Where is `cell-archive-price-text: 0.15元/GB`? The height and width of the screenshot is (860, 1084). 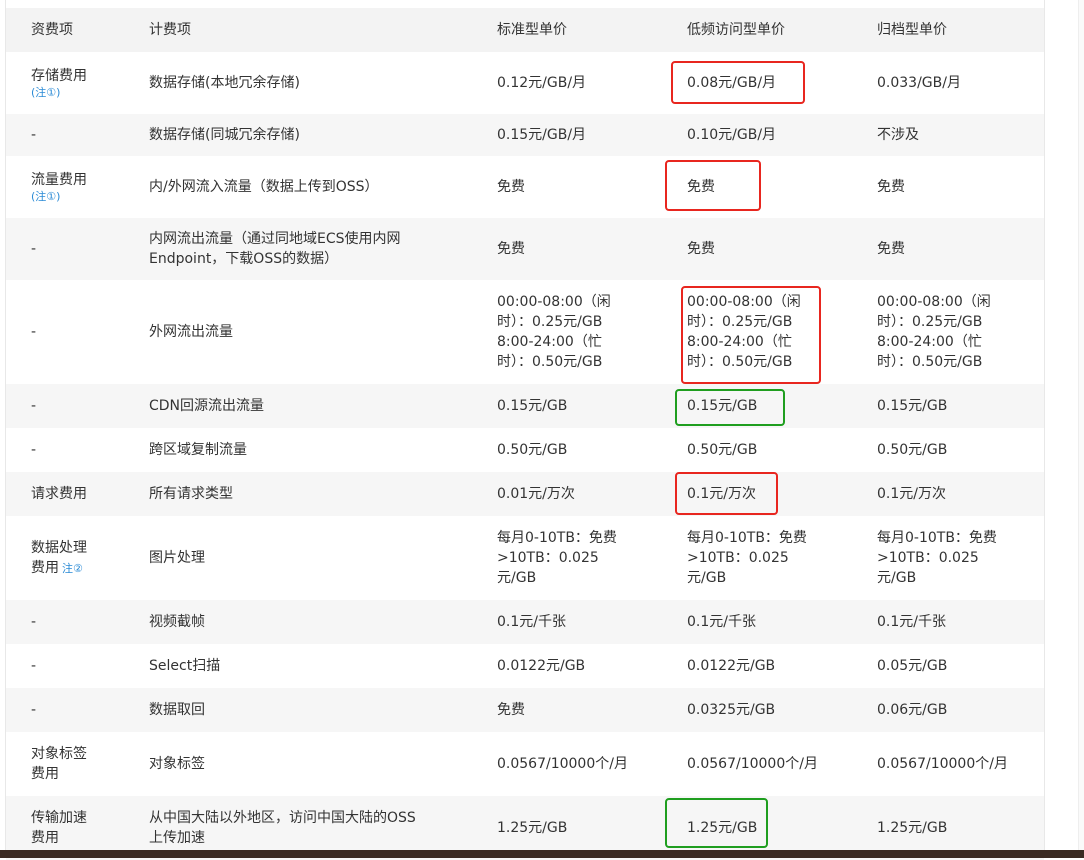 cell-archive-price-text: 0.15元/GB is located at coordinates (912, 406).